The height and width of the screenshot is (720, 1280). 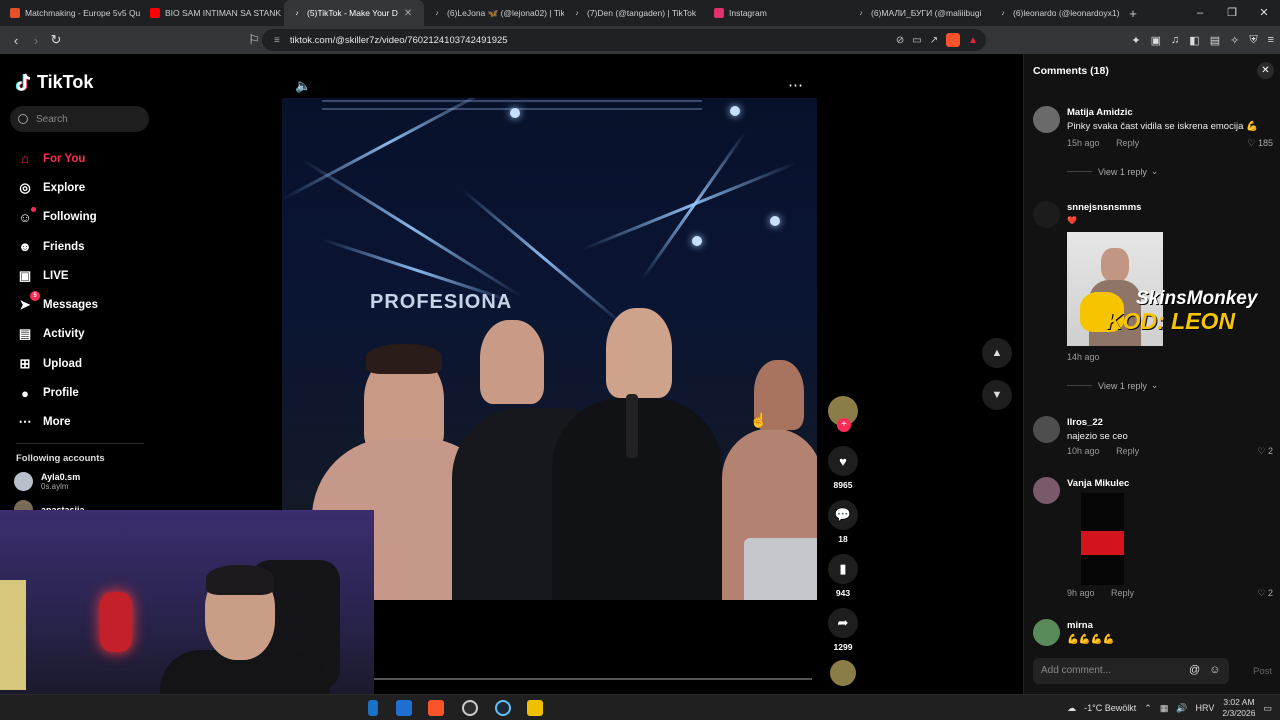 I want to click on comment-user: snnejsnsnsmms, so click(x=1104, y=207).